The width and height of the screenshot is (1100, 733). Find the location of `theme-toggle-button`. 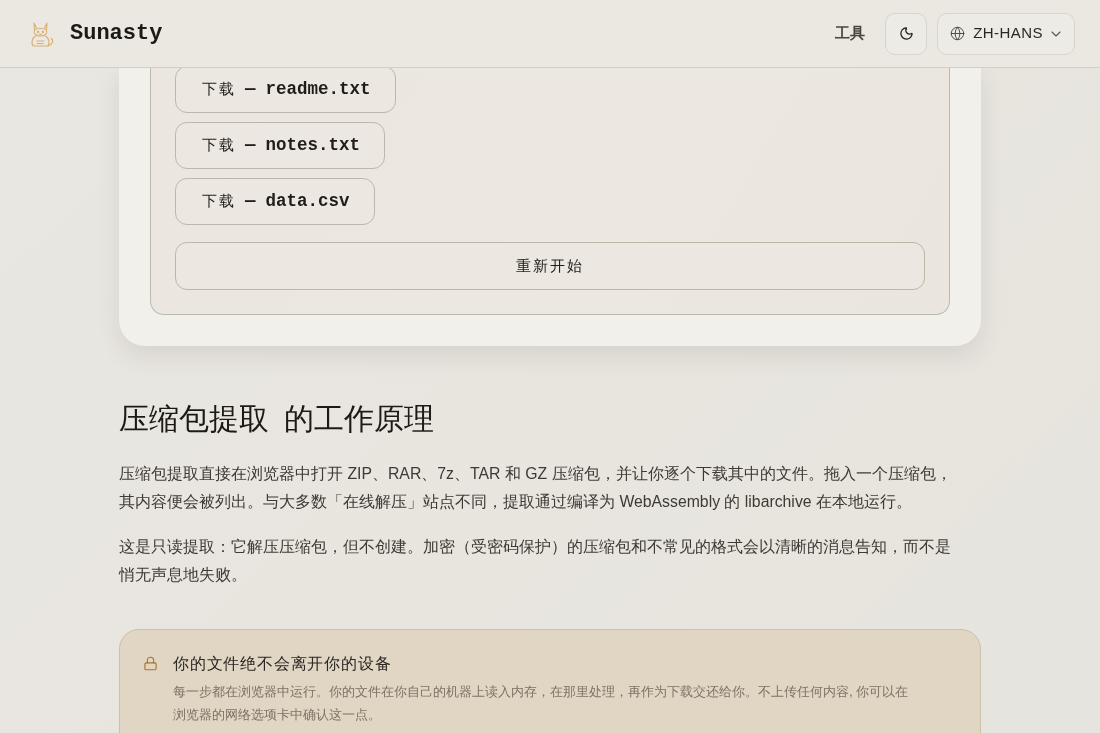

theme-toggle-button is located at coordinates (906, 33).